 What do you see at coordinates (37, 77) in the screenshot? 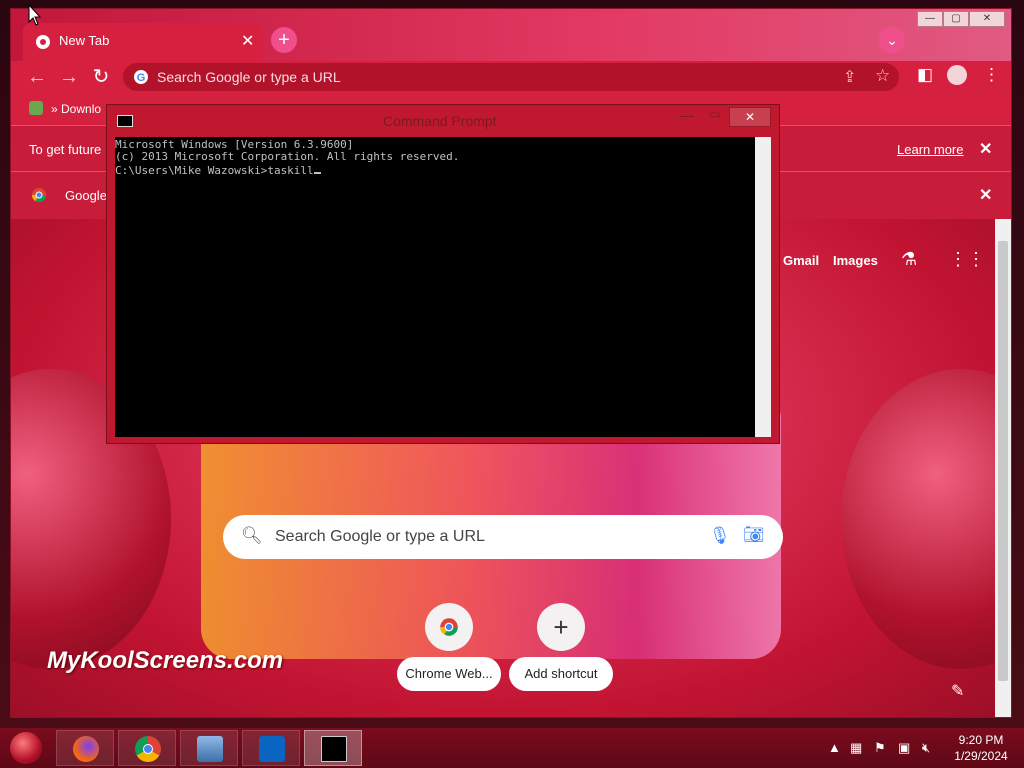
I see `back-arrow-icon: ←` at bounding box center [37, 77].